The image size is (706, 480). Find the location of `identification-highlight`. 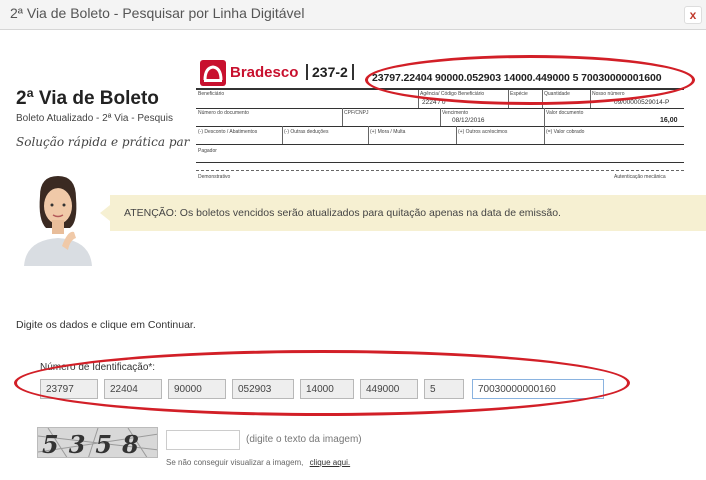

identification-highlight is located at coordinates (322, 383).